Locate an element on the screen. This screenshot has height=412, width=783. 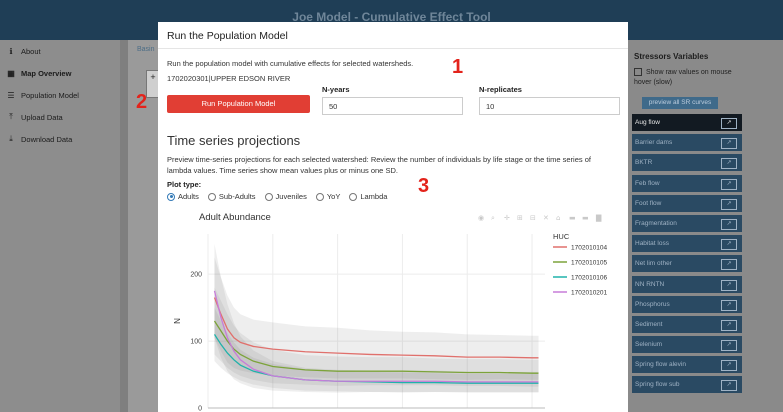
legend-label: 1702010106 is located at coordinates (589, 278).